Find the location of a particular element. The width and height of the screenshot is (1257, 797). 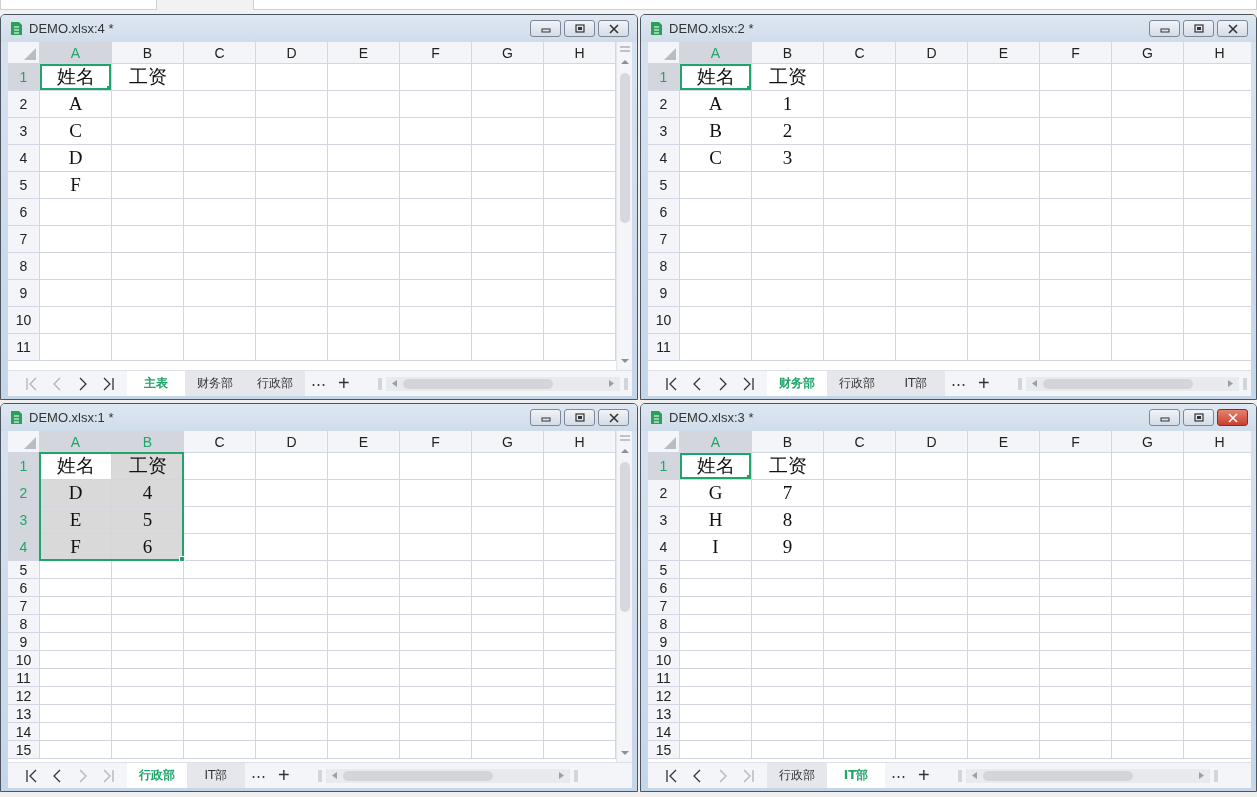

column-header: D is located at coordinates (292, 442).